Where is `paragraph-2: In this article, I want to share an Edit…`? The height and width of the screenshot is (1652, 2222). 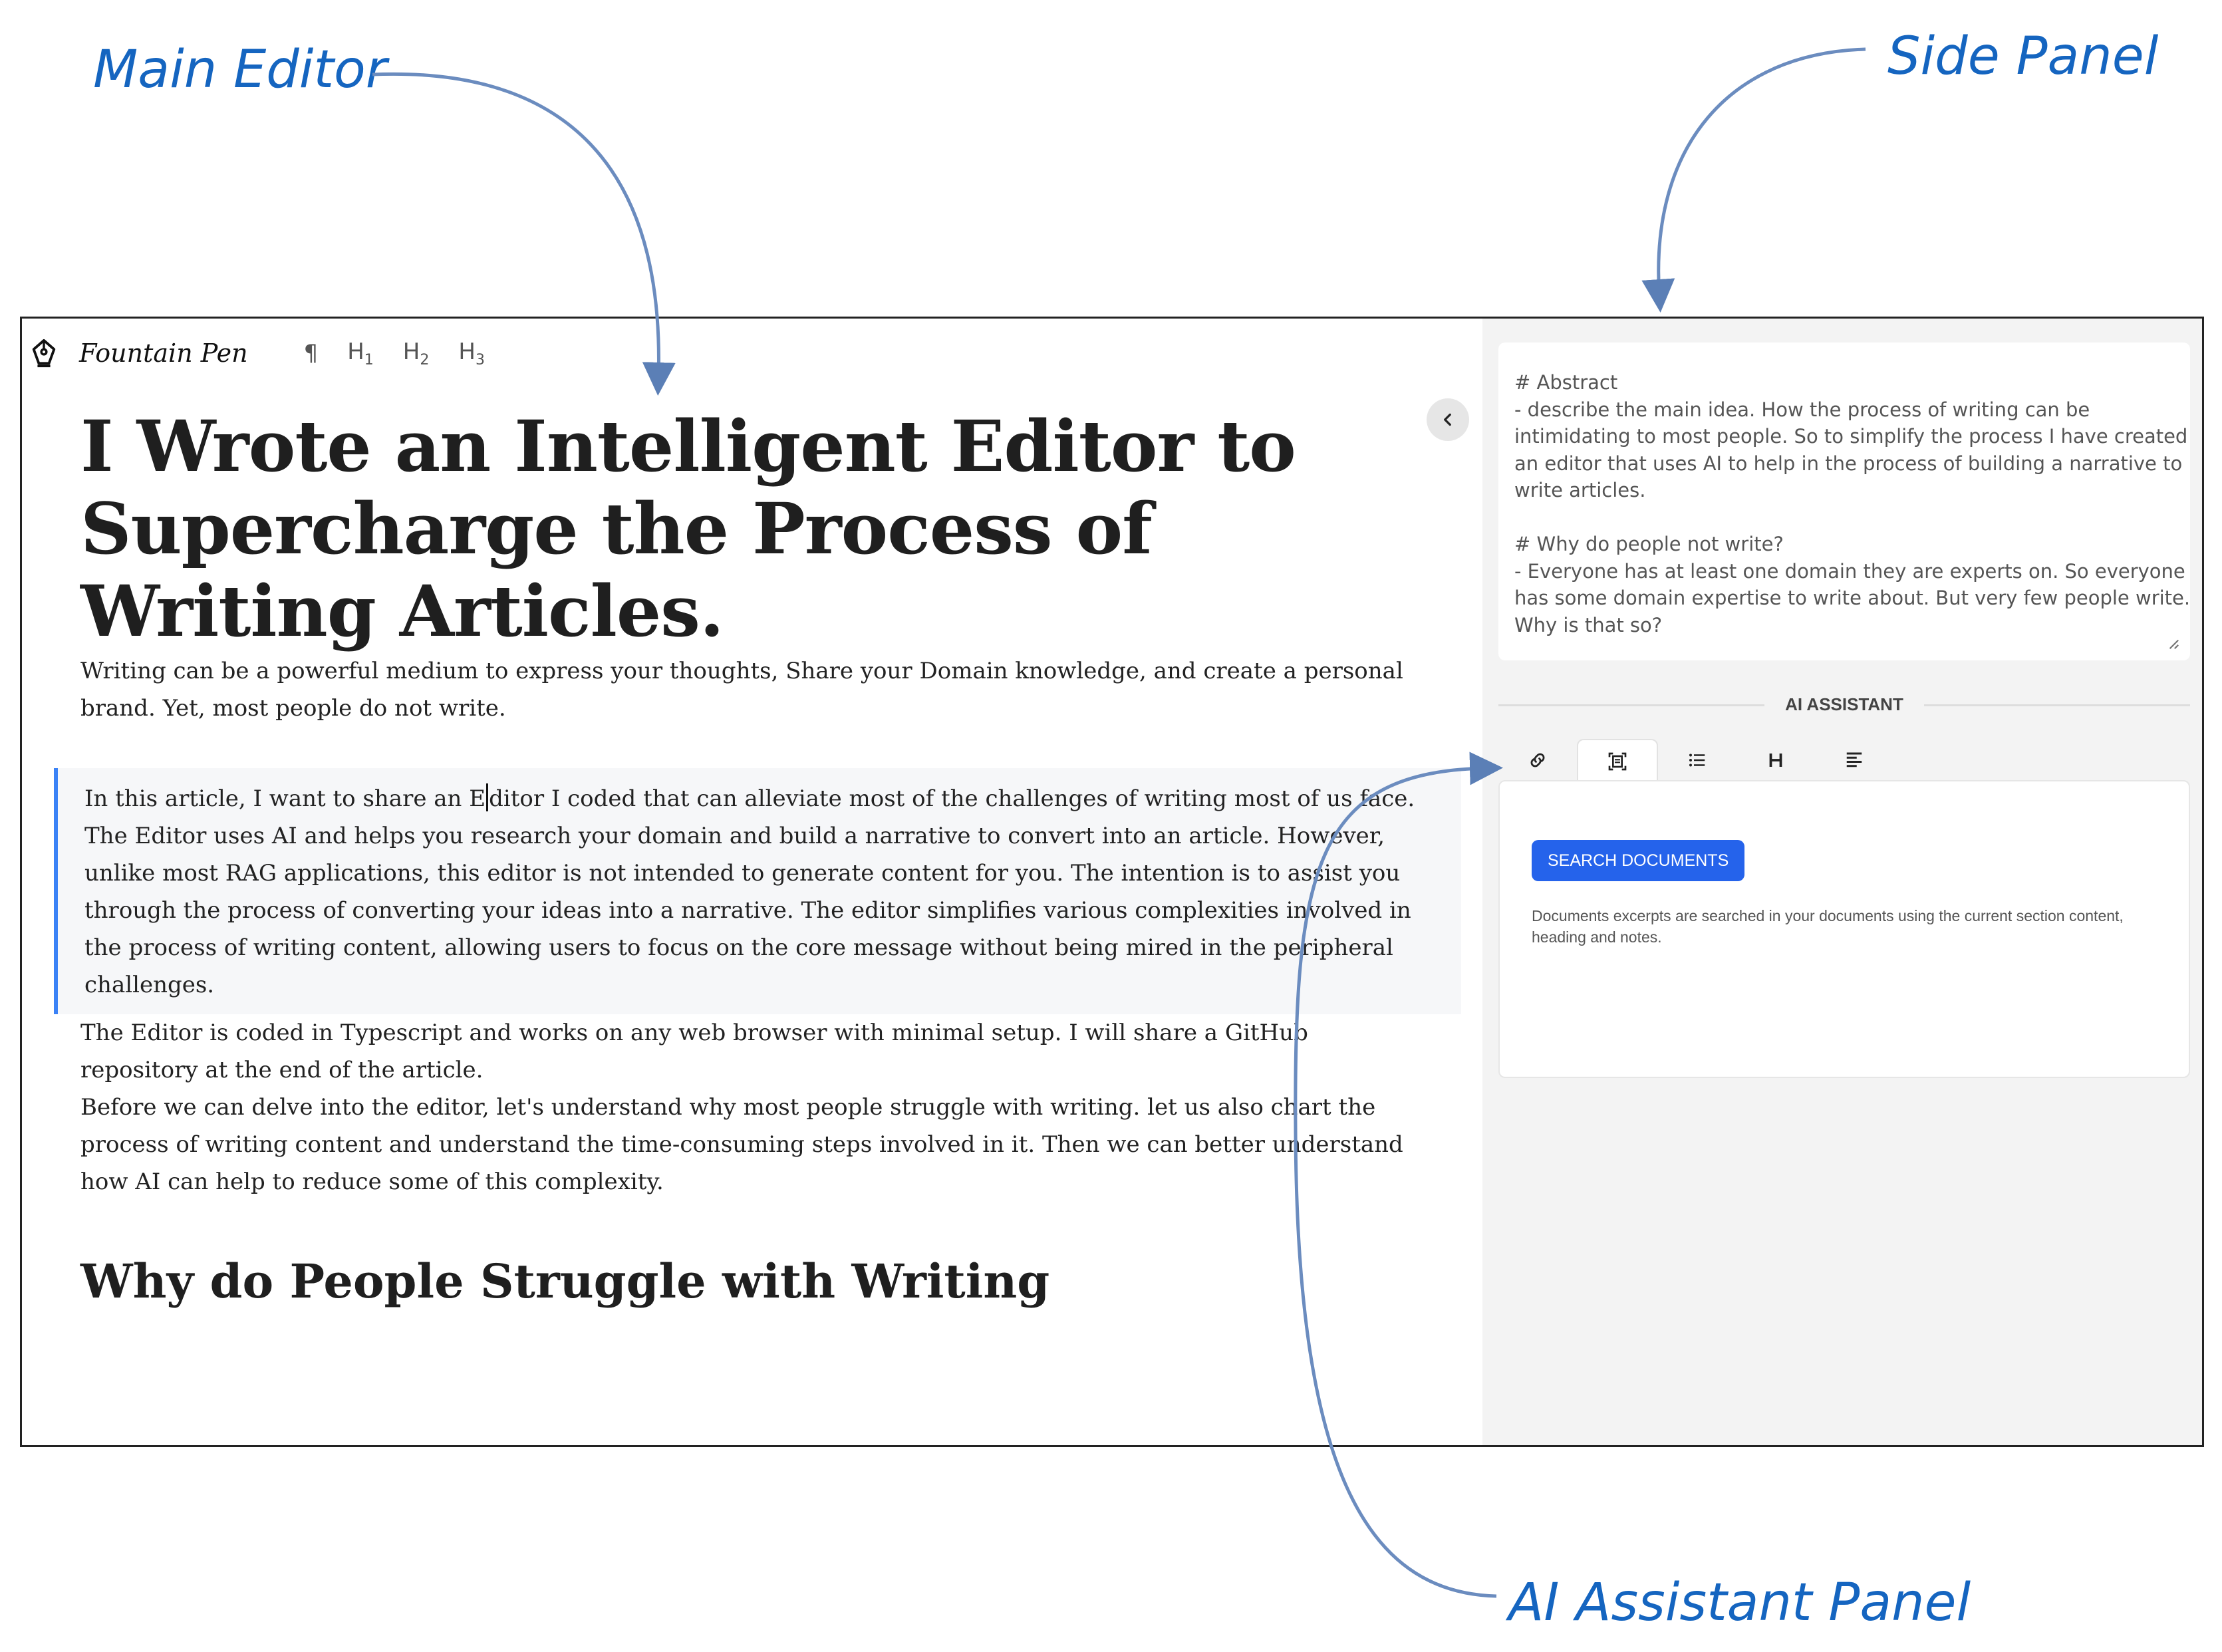 paragraph-2: In this article, I want to share an Edit… is located at coordinates (769, 892).